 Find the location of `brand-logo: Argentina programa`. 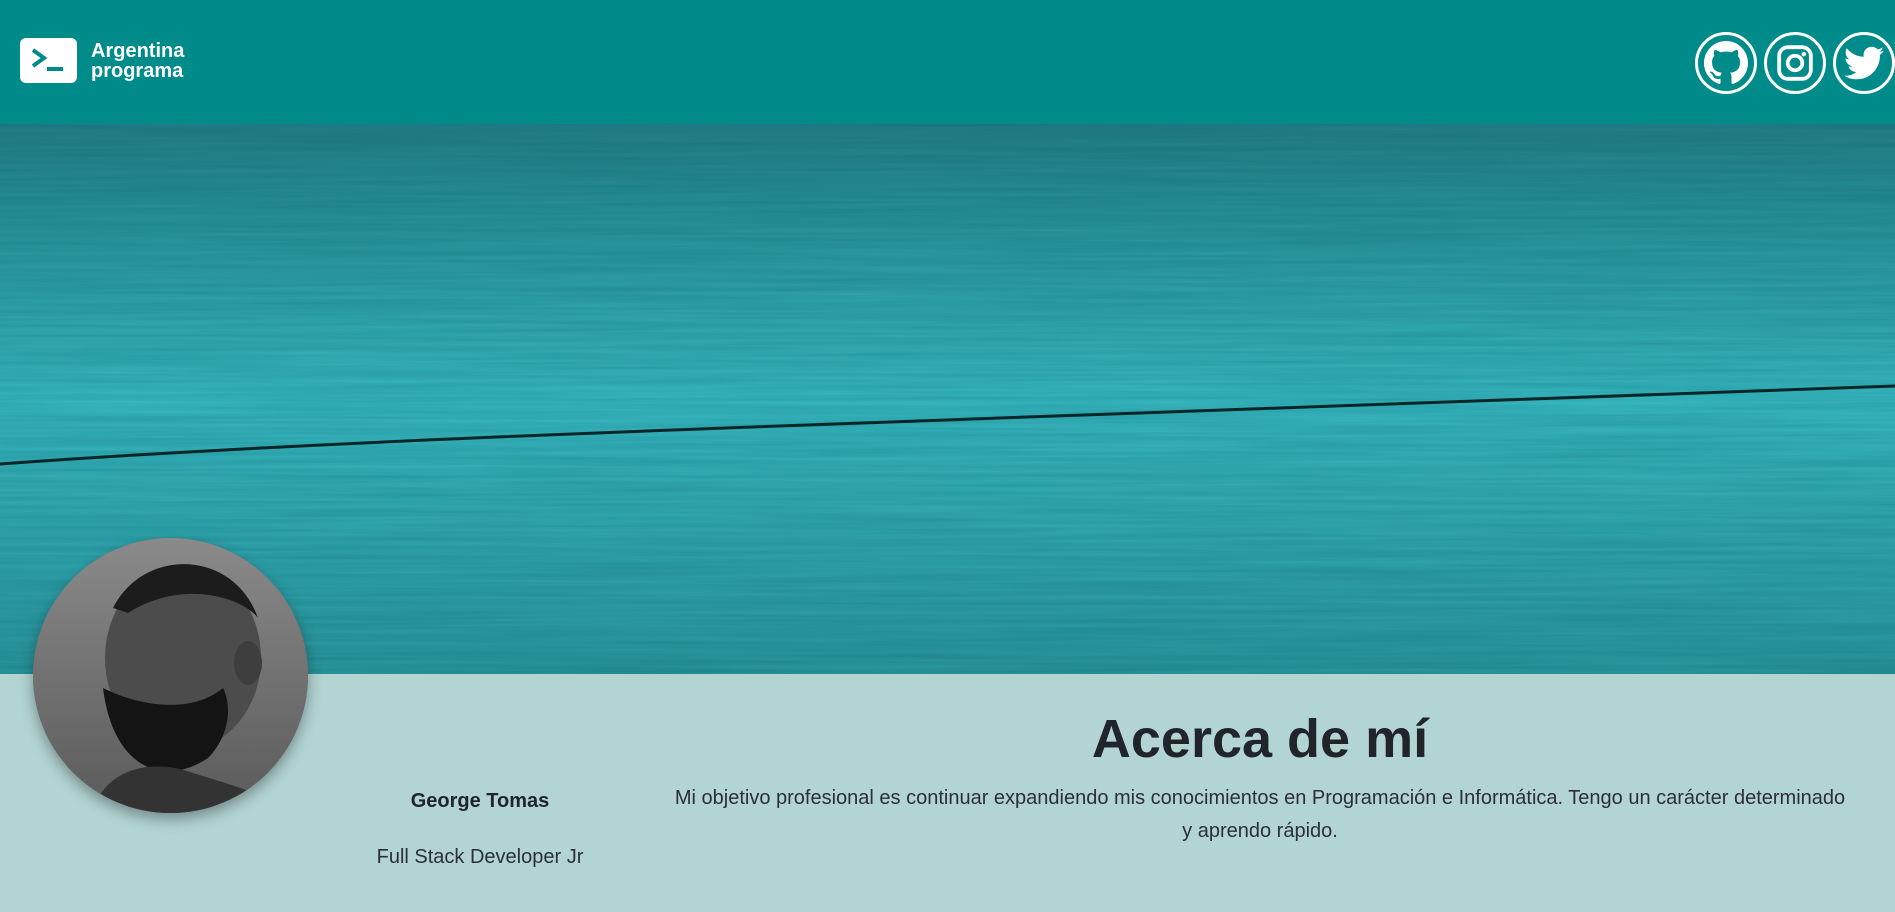

brand-logo: Argentina programa is located at coordinates (102, 60).